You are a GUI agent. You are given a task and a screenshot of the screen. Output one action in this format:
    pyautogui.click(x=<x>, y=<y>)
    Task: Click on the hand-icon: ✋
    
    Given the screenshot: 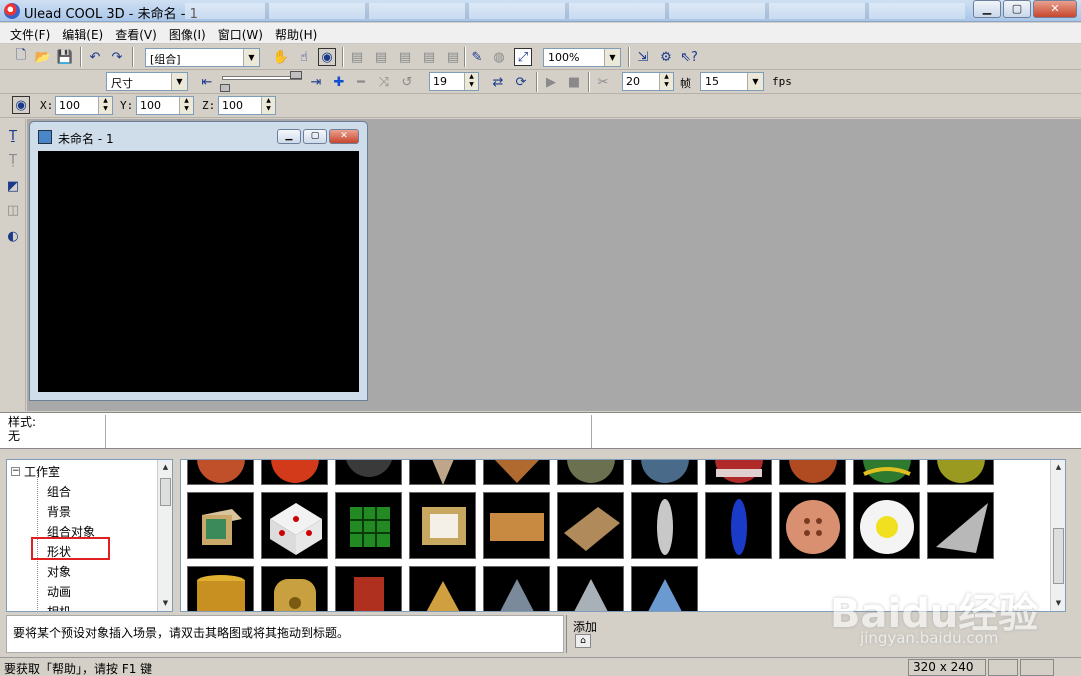 What is the action you would take?
    pyautogui.click(x=281, y=57)
    